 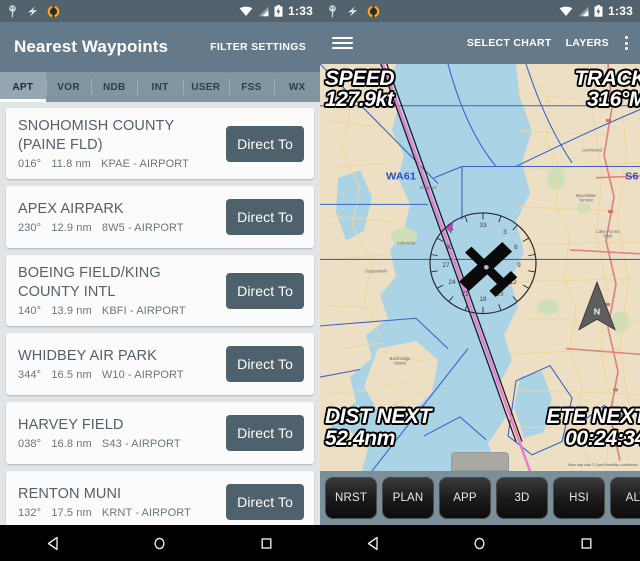 What do you see at coordinates (146, 513) in the screenshot?
I see `waypoint-ident-type: KRNT - AIRPORT` at bounding box center [146, 513].